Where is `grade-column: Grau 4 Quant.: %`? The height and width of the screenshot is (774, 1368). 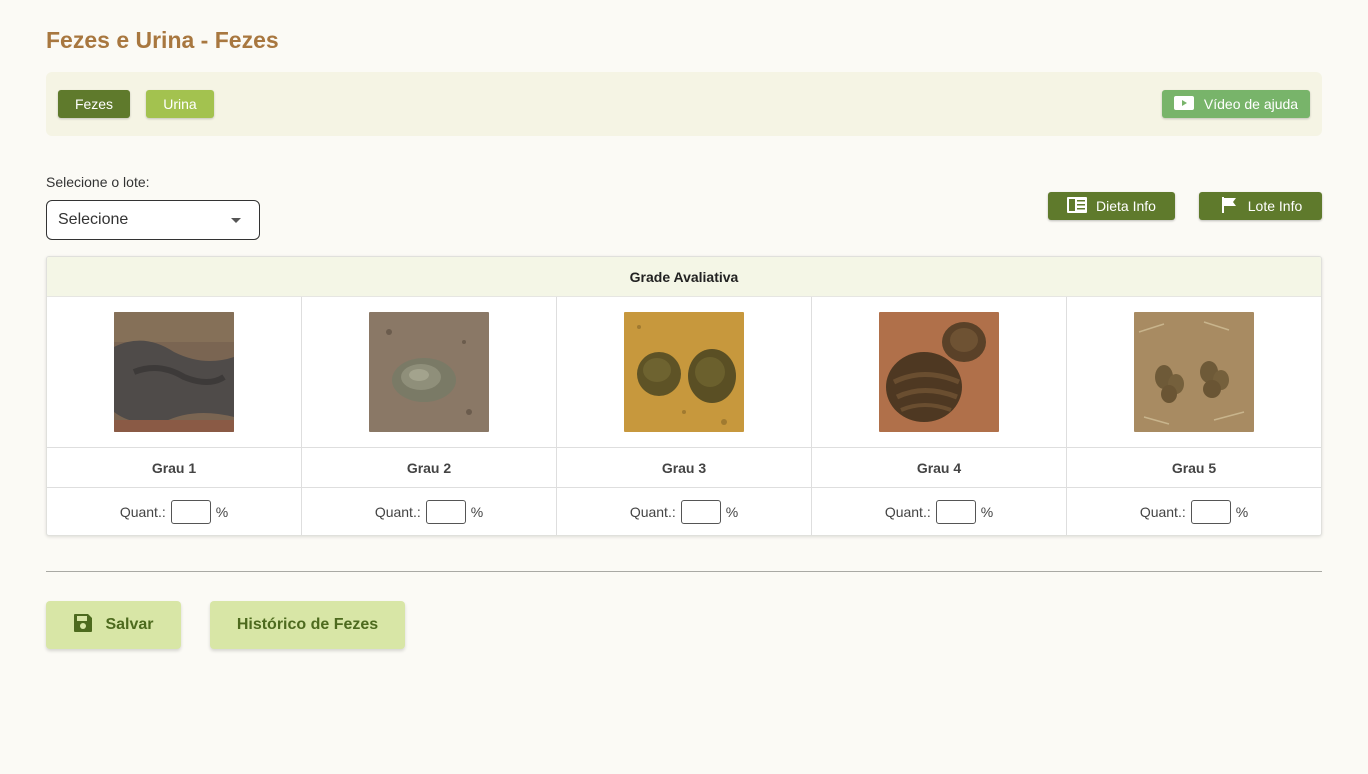 grade-column: Grau 4 Quant.: % is located at coordinates (939, 416).